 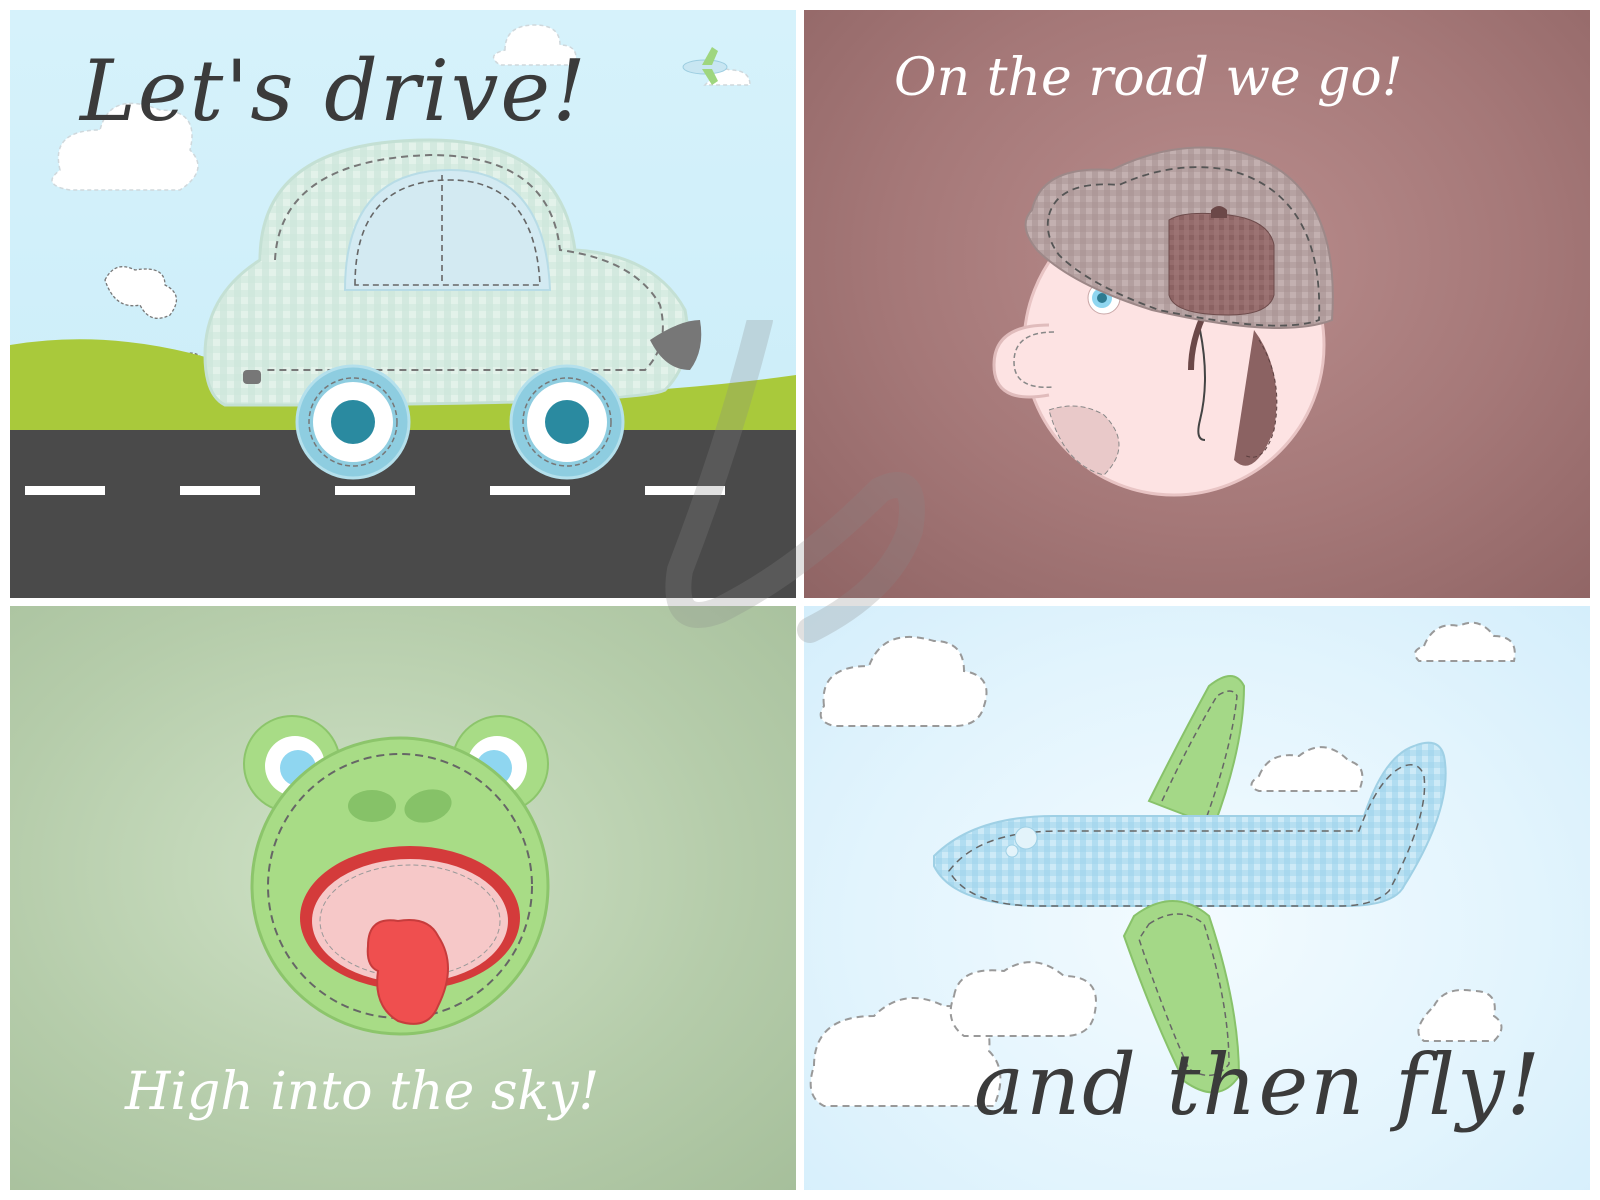 What do you see at coordinates (372, 806) in the screenshot?
I see `frog-nostril` at bounding box center [372, 806].